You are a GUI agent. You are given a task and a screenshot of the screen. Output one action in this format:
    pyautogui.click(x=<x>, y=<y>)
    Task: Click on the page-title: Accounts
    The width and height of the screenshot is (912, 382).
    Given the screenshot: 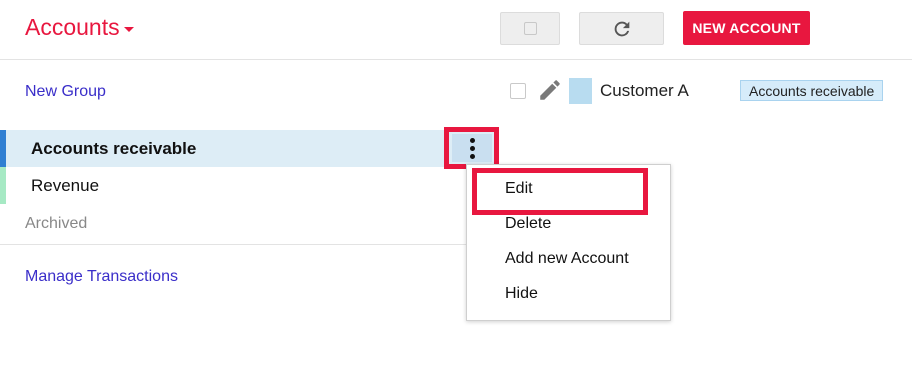 What is the action you would take?
    pyautogui.click(x=72, y=27)
    